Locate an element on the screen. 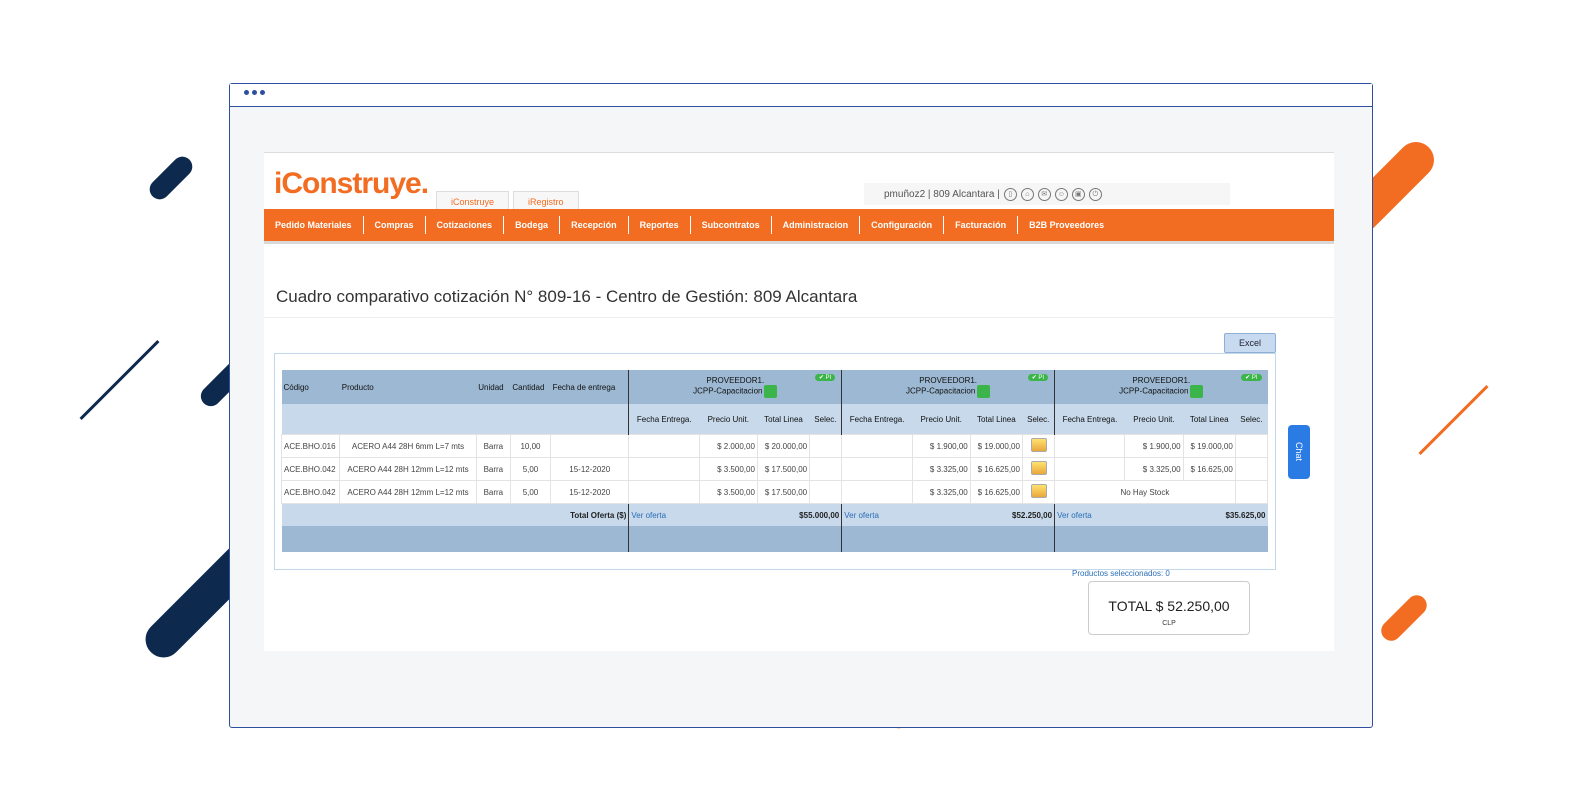  menu-recepcion: Recepción is located at coordinates (594, 225).